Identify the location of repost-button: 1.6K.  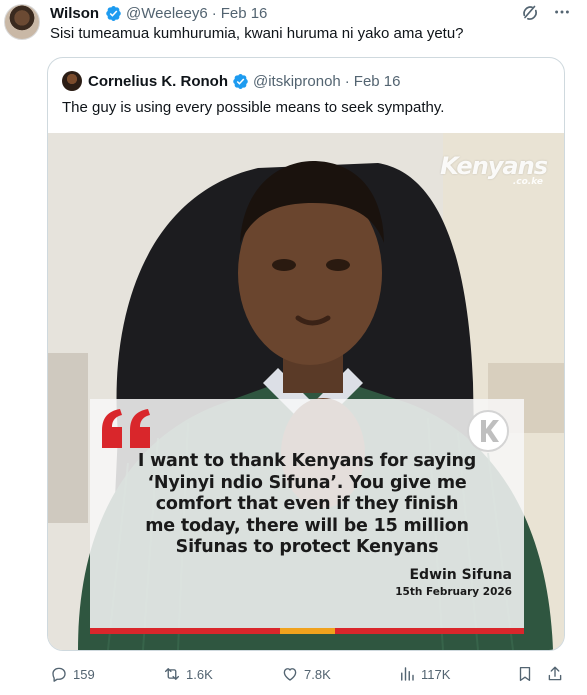
(188, 674).